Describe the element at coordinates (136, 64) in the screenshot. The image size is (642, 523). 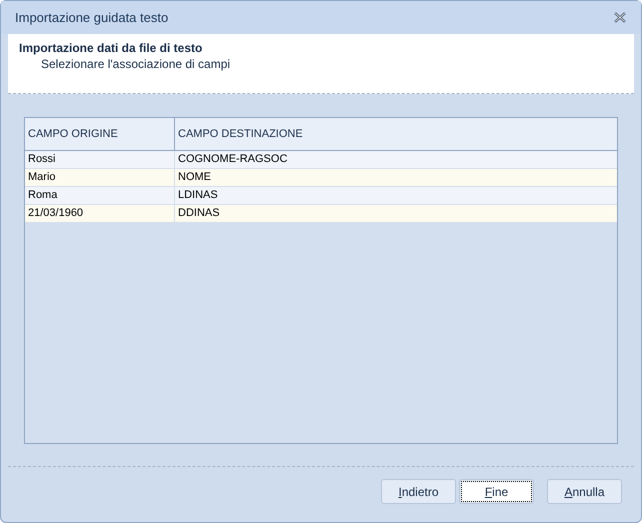
I see `header-subtitle: Selezionare l'associazione di campi` at that location.